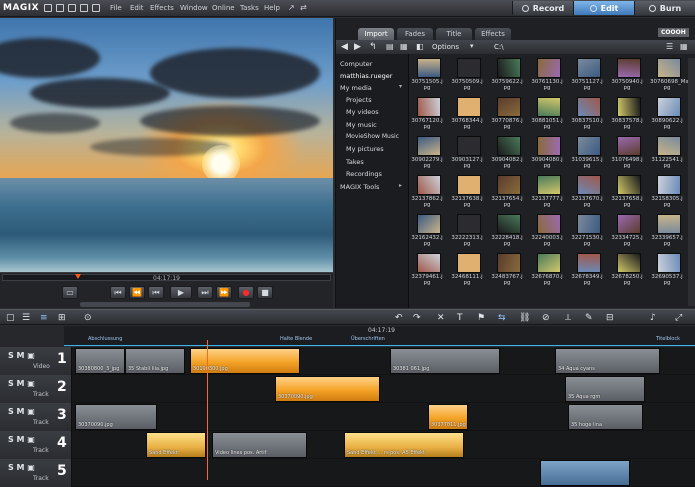 The height and width of the screenshot is (487, 695). I want to click on previous-frame-button: ⏮, so click(156, 292).